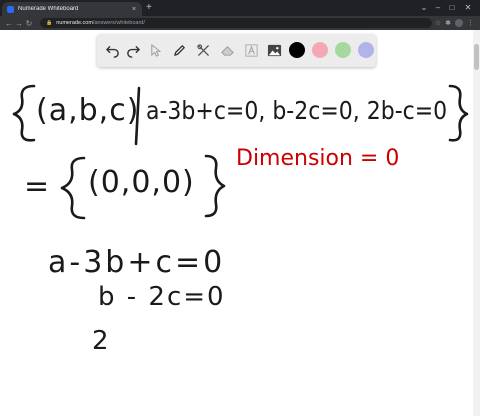 This screenshot has width=480, height=416. I want to click on minimize-icon: –, so click(438, 8).